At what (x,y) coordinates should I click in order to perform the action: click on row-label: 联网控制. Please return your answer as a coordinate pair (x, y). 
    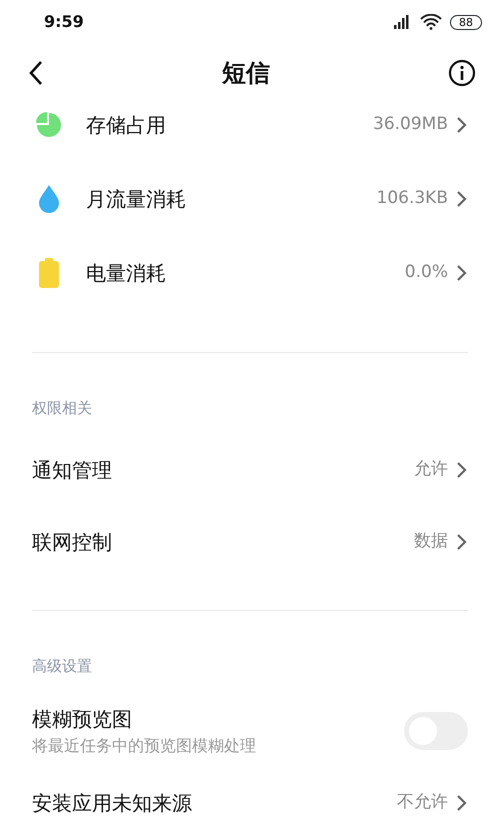
    Looking at the image, I should click on (72, 542).